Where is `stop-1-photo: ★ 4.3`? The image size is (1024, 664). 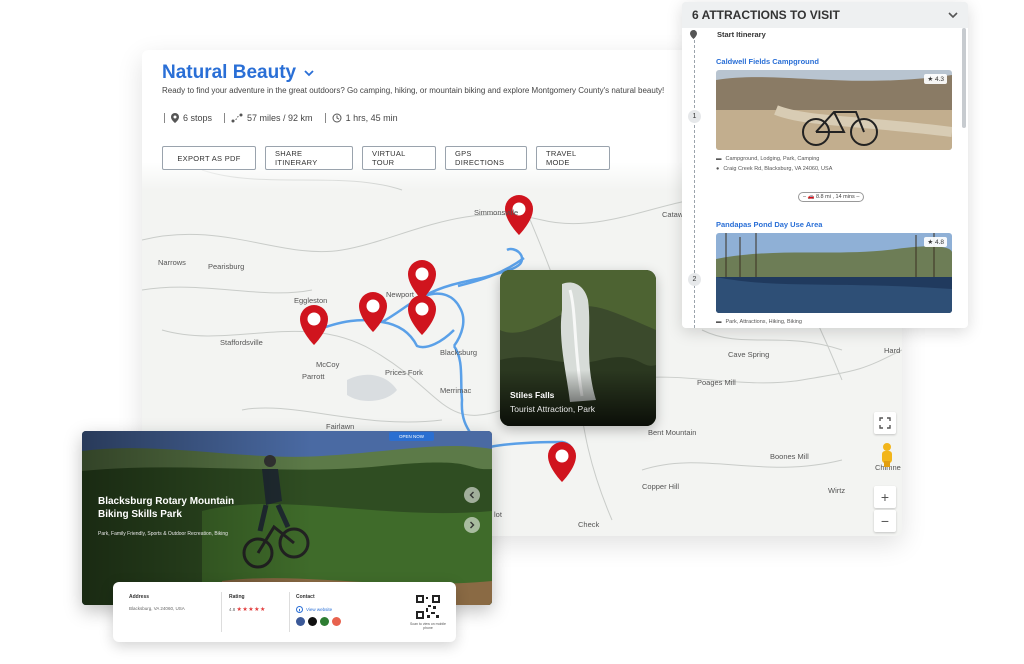 stop-1-photo: ★ 4.3 is located at coordinates (834, 110).